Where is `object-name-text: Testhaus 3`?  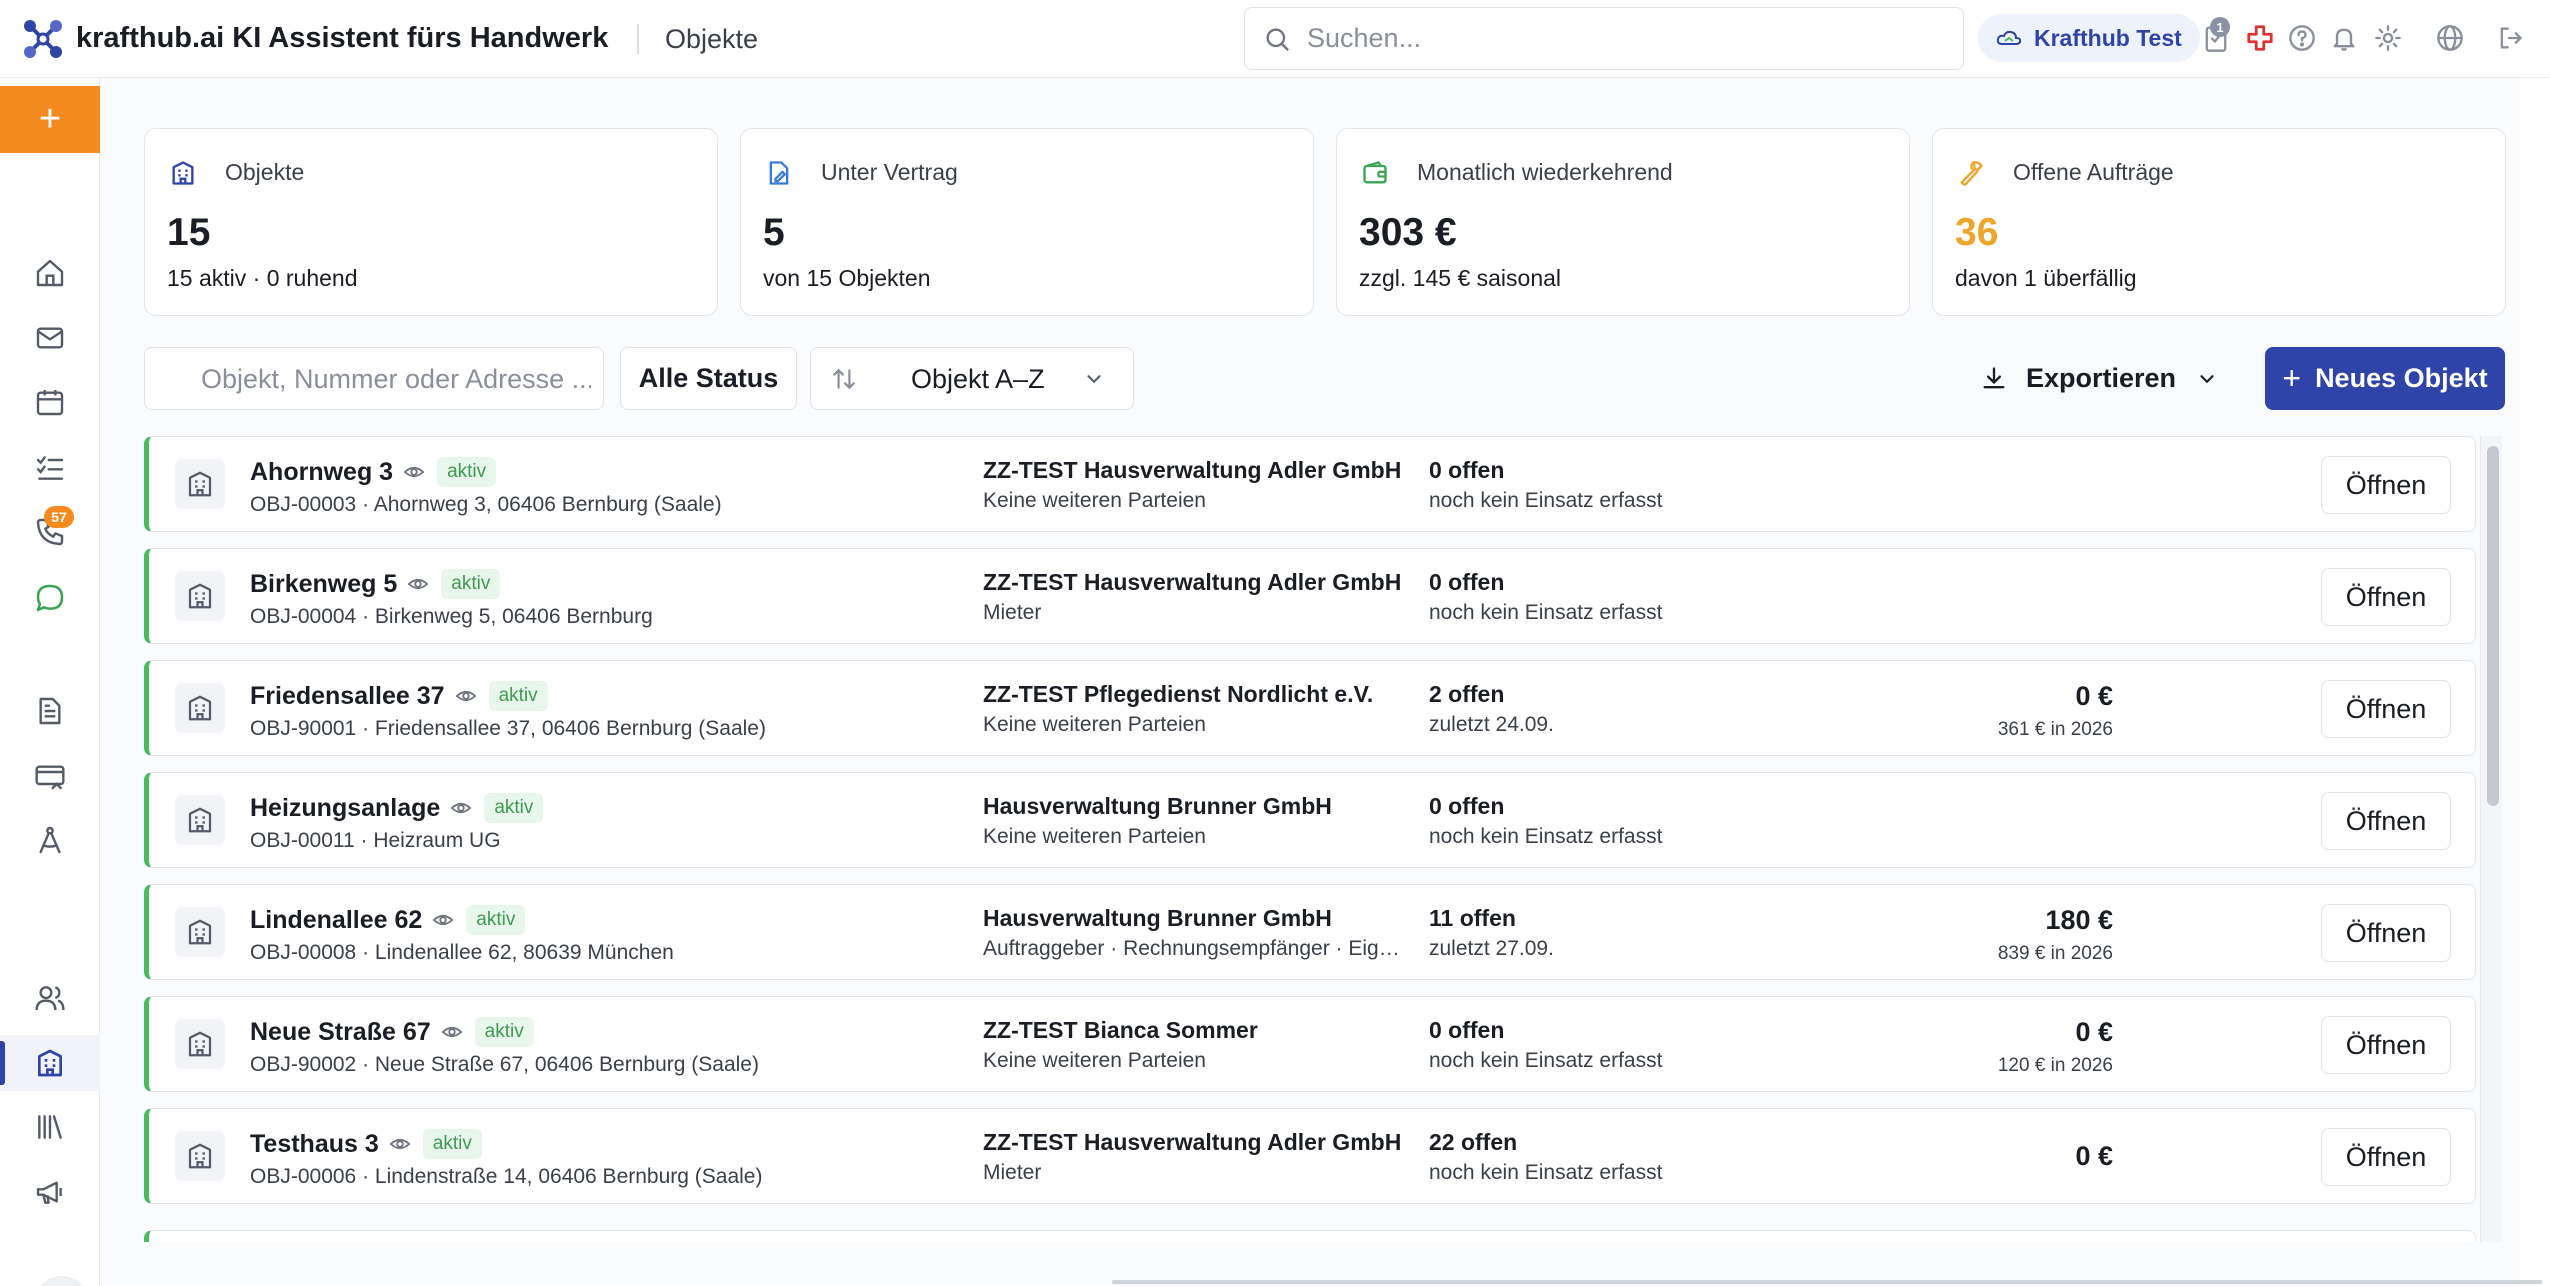
object-name-text: Testhaus 3 is located at coordinates (314, 1143).